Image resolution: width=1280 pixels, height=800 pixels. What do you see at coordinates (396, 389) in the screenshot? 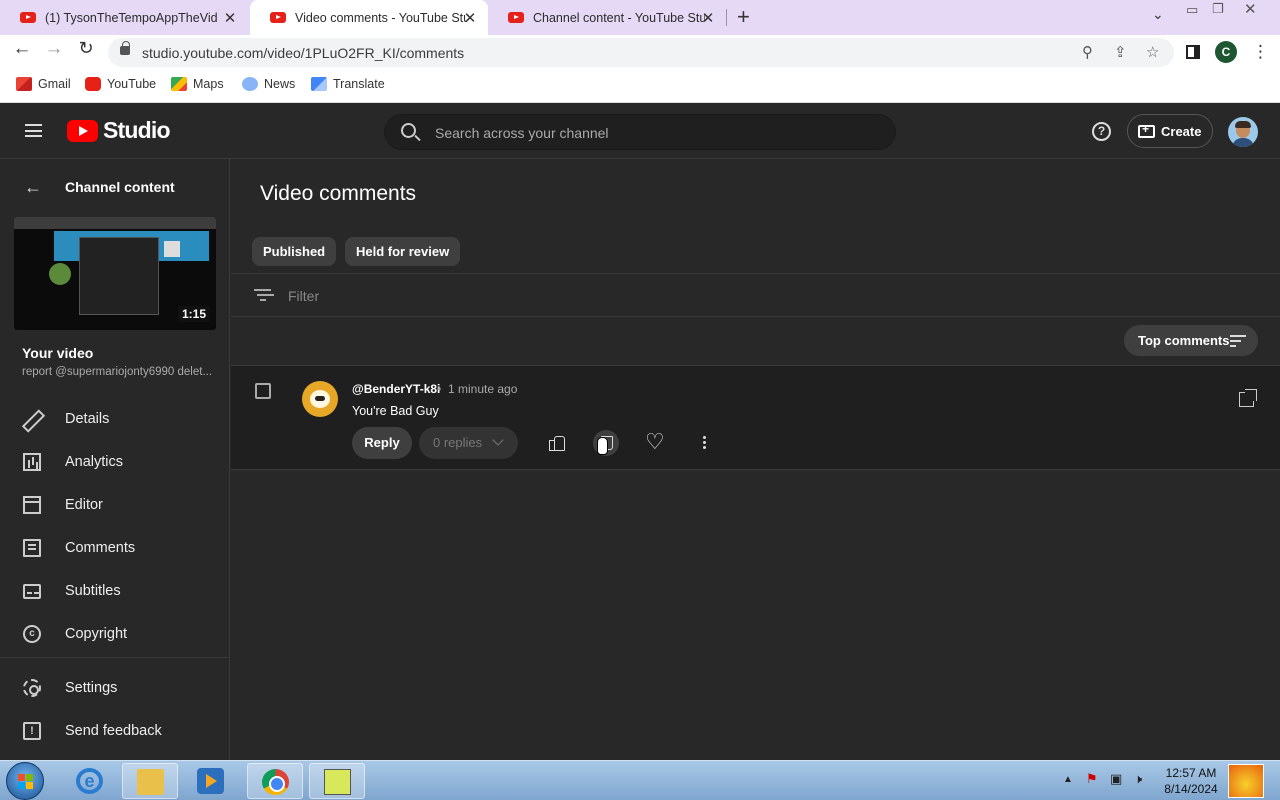
I see `comment-author: @BenderYT-k8i` at bounding box center [396, 389].